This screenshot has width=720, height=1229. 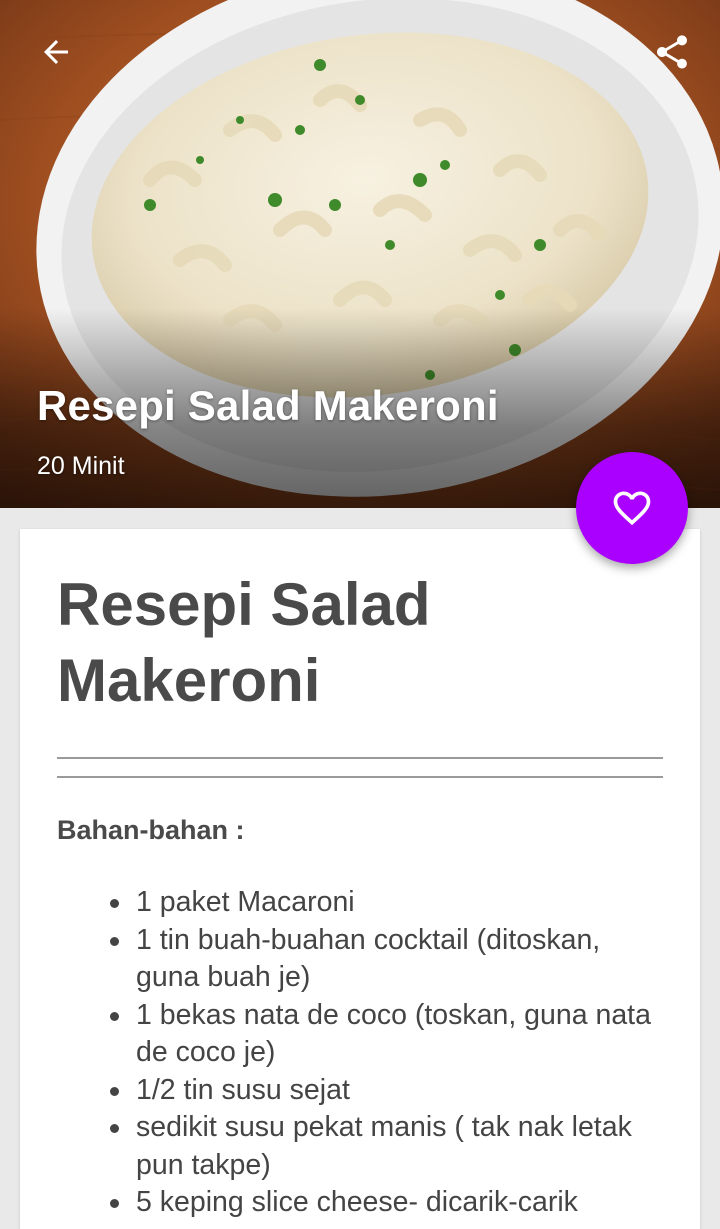 What do you see at coordinates (81, 466) in the screenshot?
I see `cook-time: 20 Minit` at bounding box center [81, 466].